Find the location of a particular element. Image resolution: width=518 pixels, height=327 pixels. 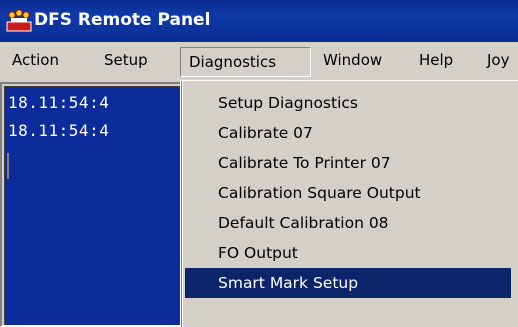

menu-bar: Action Setup Diagnostics Window Help Joy is located at coordinates (259, 60).